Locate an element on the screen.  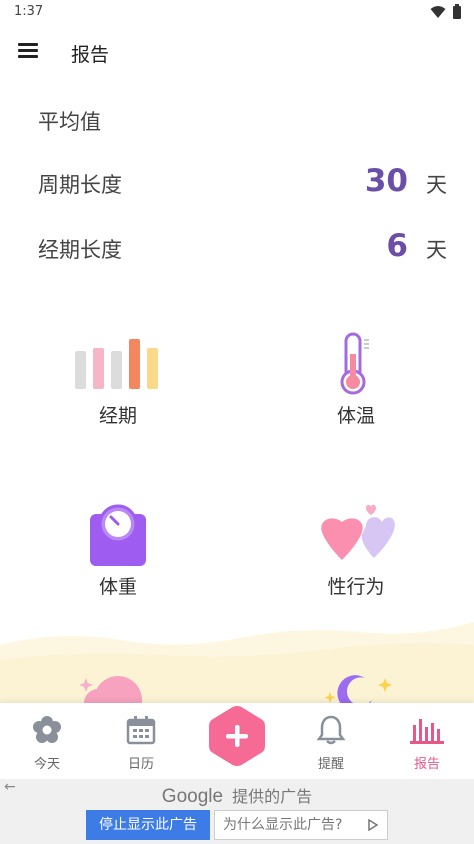
tile-period-label: 经期 is located at coordinates (117, 416).